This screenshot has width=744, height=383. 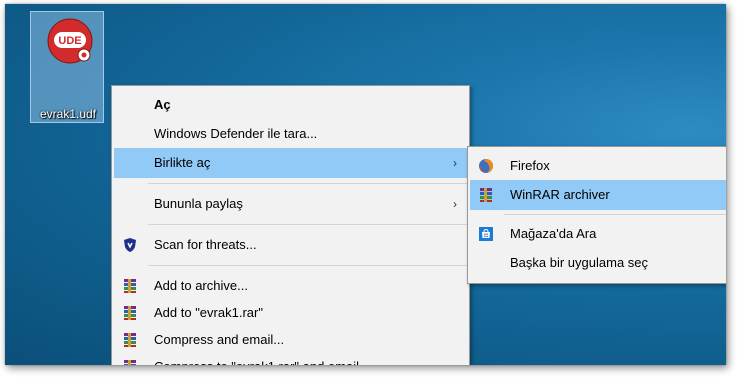 I want to click on submenu-item-choose-other-app: Başka bir uygulama seç, so click(x=598, y=263).